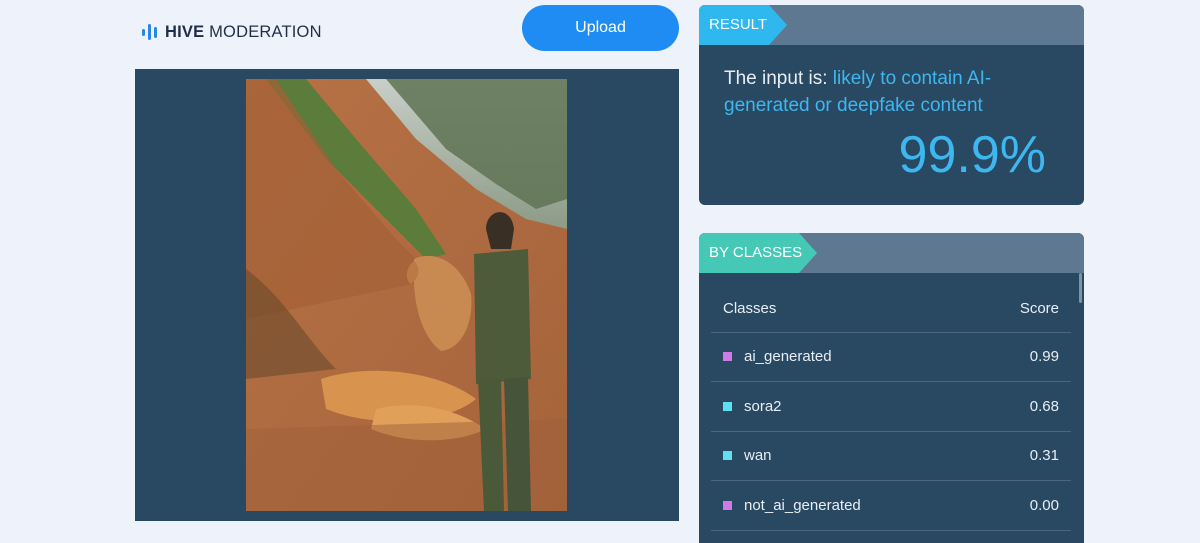  I want to click on class-name: wan, so click(758, 455).